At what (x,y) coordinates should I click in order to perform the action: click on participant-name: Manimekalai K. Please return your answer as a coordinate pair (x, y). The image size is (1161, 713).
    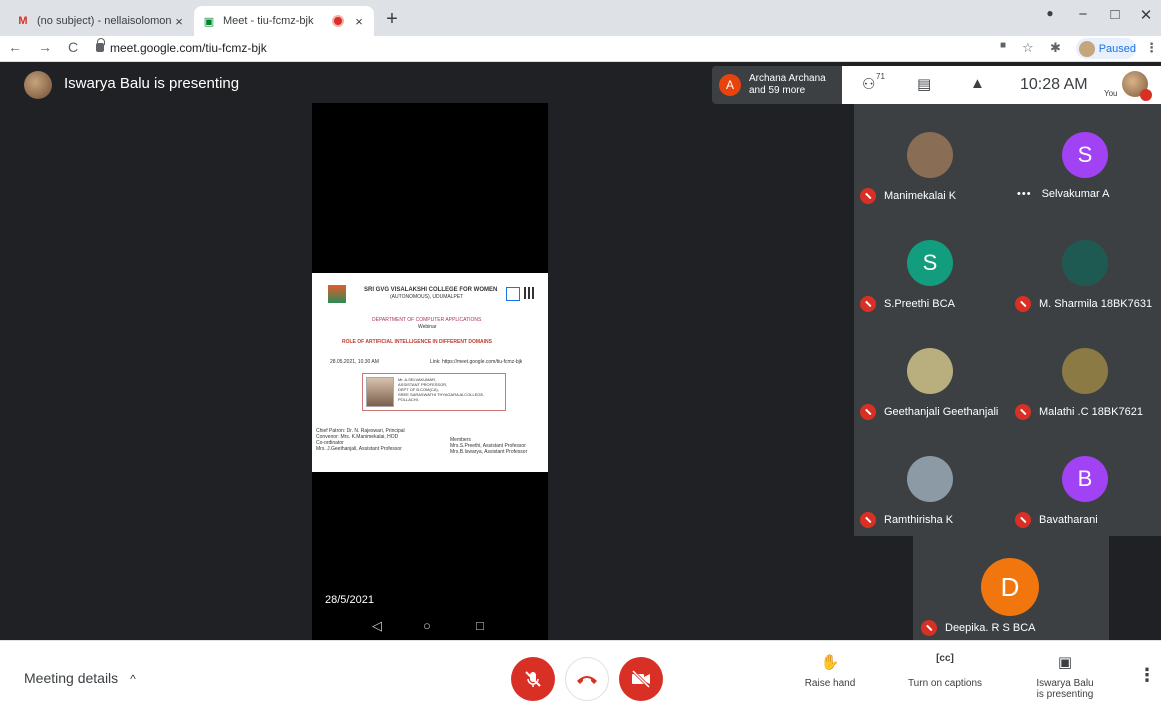
    Looking at the image, I should click on (920, 196).